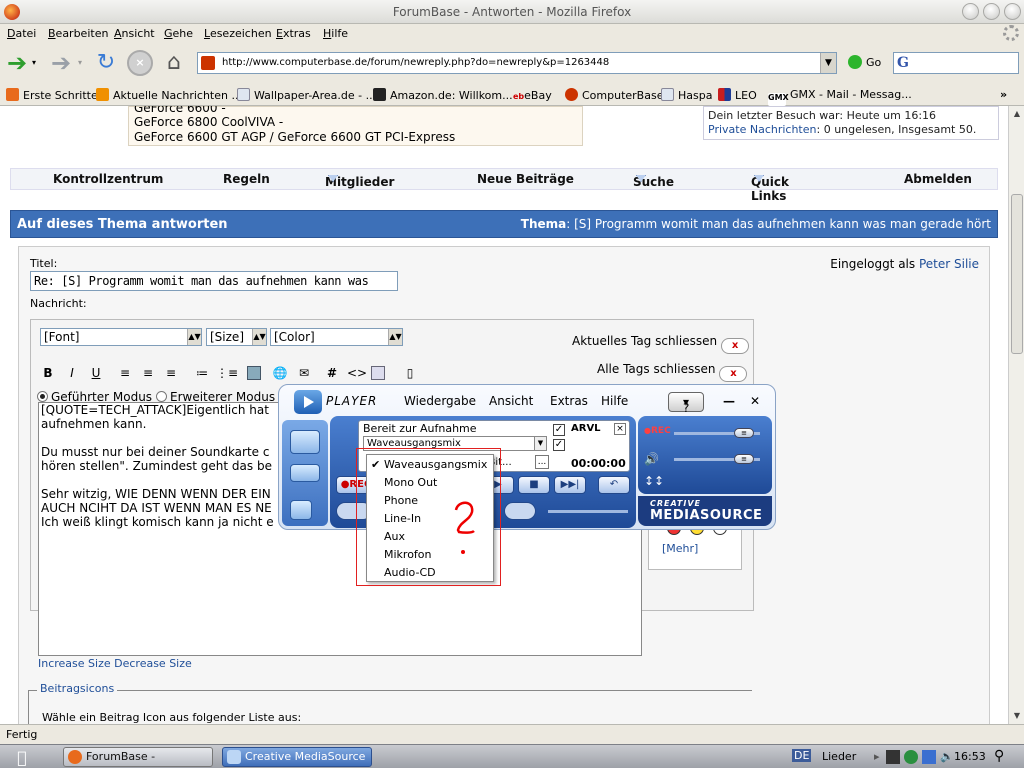  I want to click on bookmarks-overflow-icon: », so click(1003, 94).